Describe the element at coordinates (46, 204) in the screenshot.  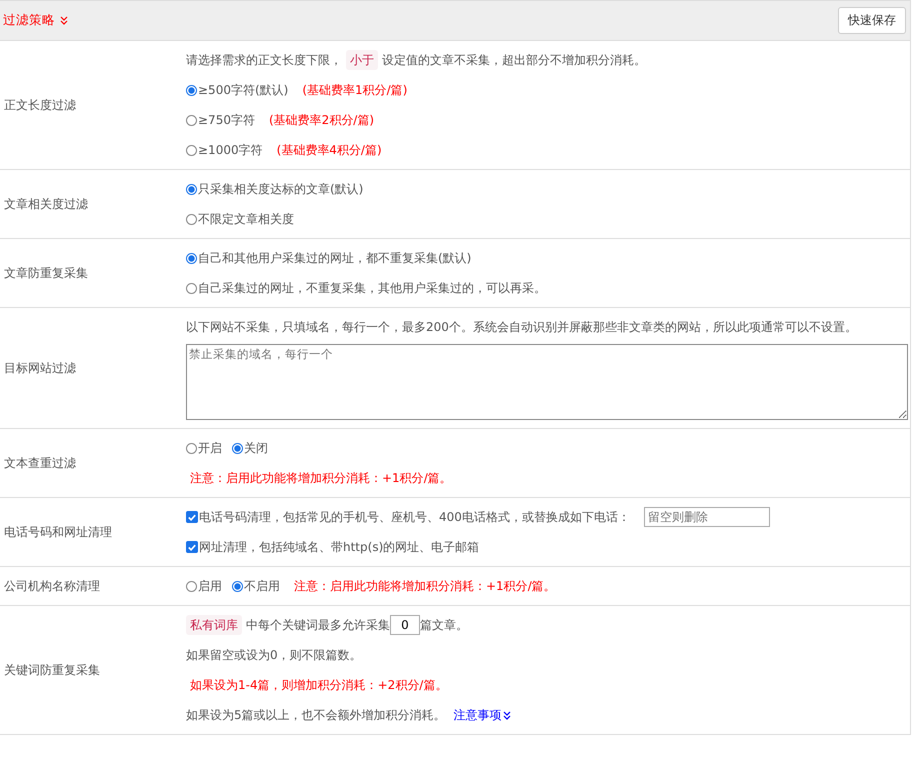
I see `row-label: 文章相关度过滤` at that location.